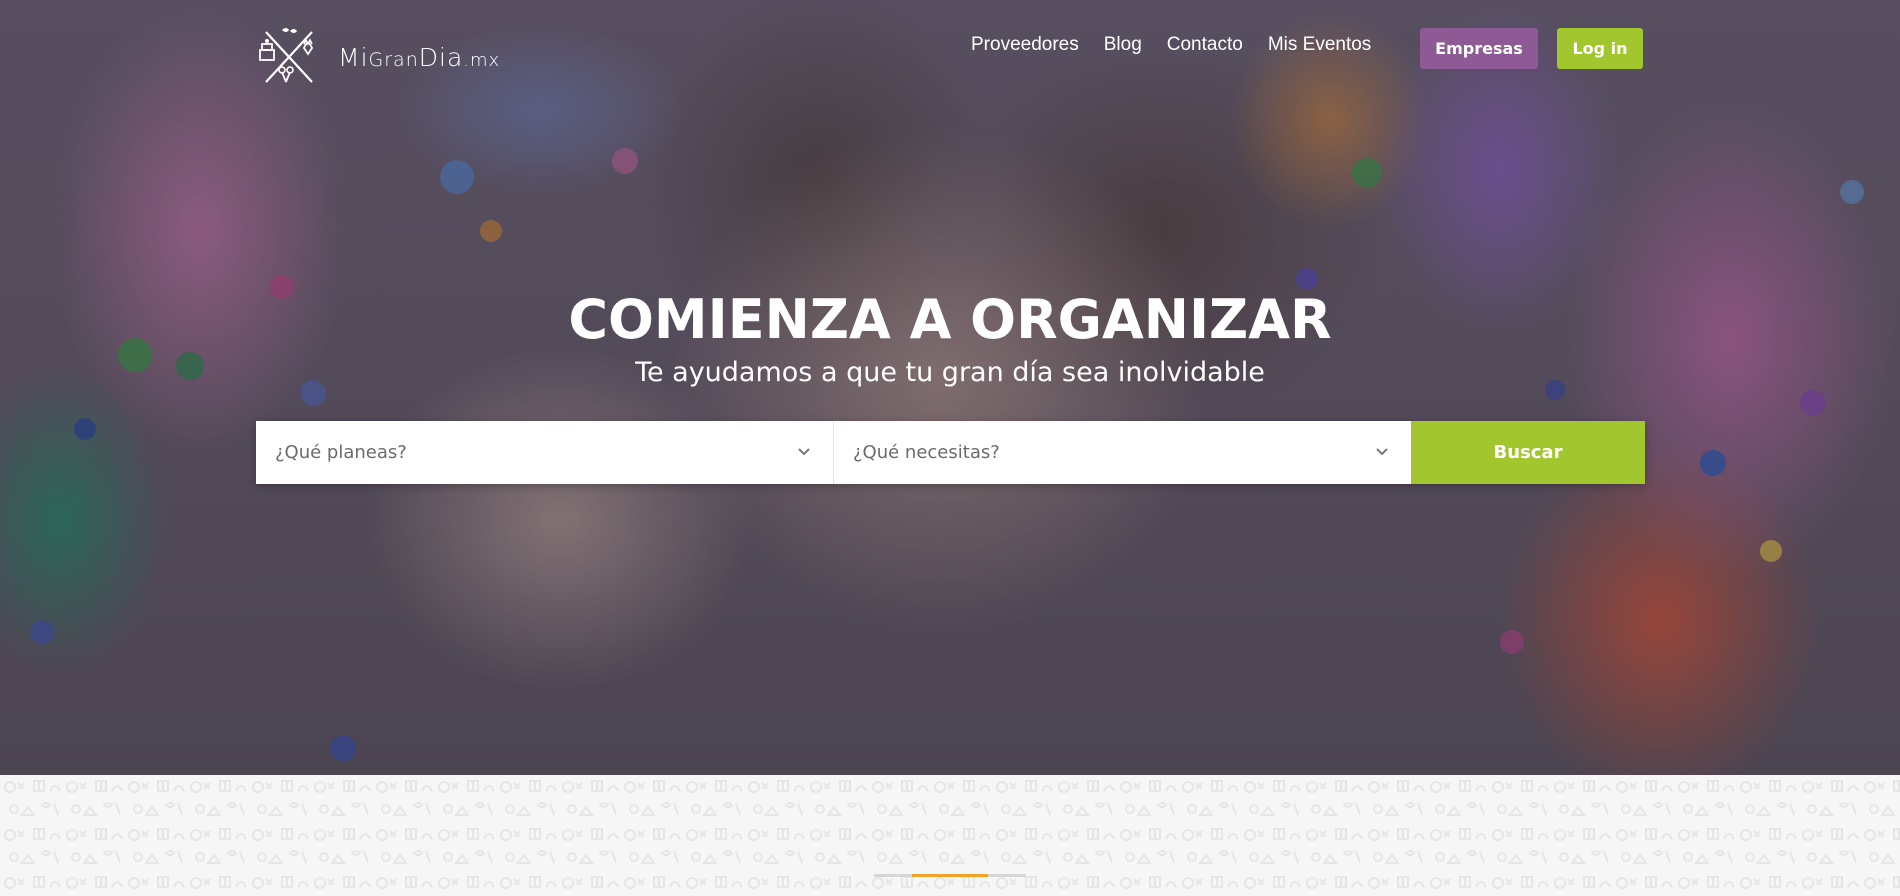  I want to click on hero-title: COMIENZA A ORGANIZAR, so click(950, 319).